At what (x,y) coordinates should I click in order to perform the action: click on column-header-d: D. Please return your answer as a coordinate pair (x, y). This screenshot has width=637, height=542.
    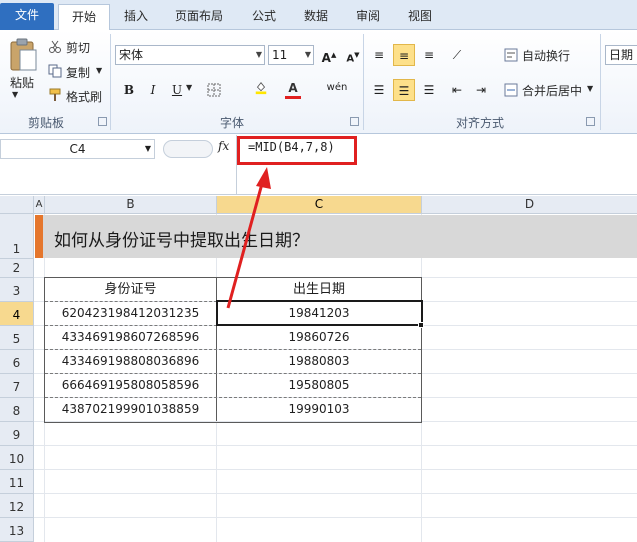
    Looking at the image, I should click on (529, 205).